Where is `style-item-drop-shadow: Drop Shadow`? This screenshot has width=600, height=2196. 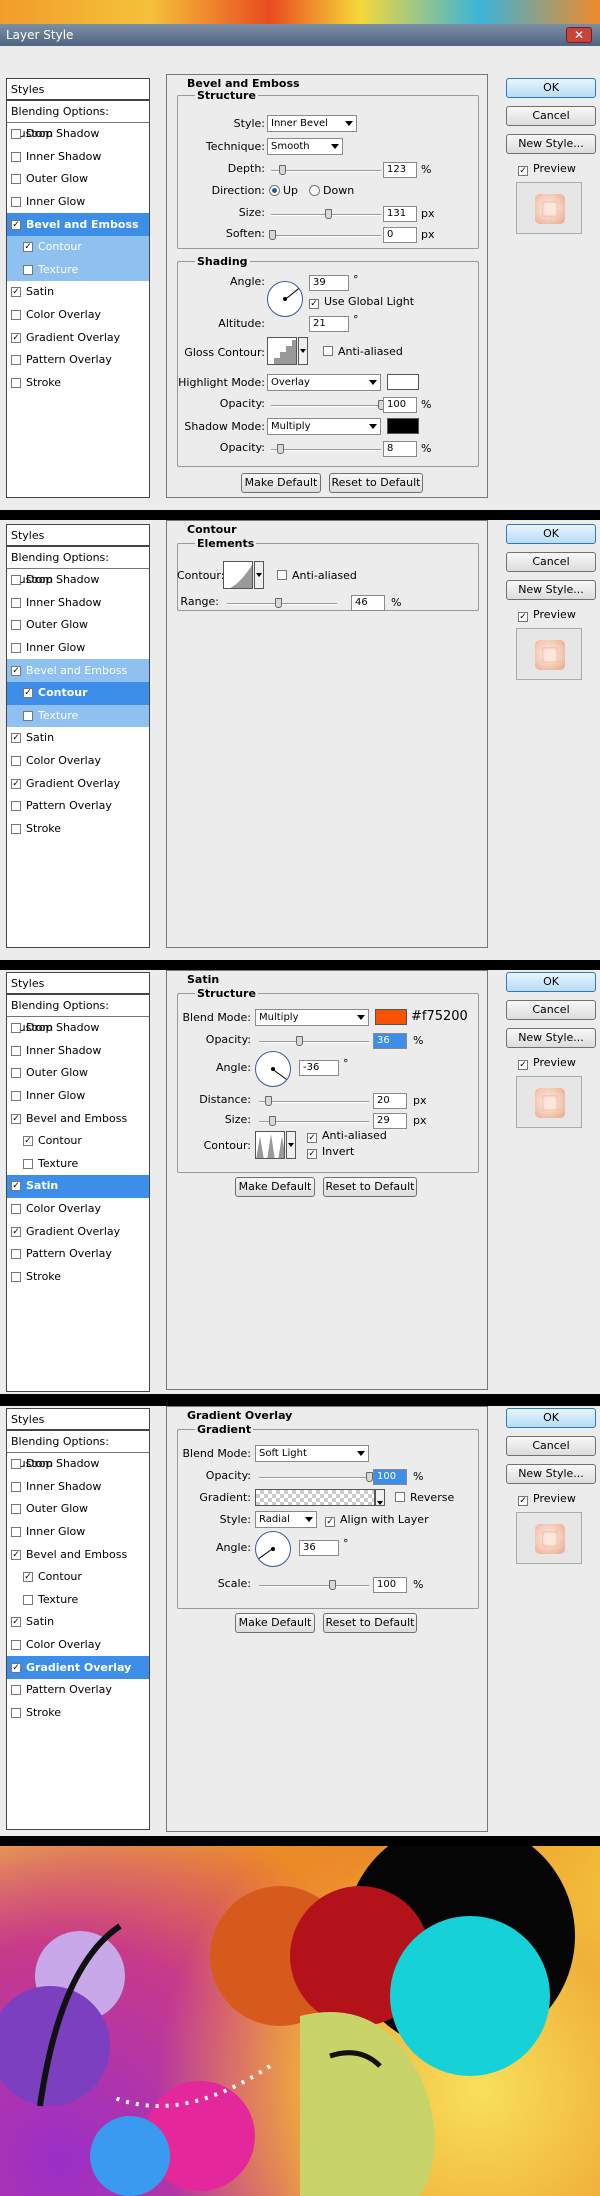
style-item-drop-shadow: Drop Shadow is located at coordinates (78, 1464).